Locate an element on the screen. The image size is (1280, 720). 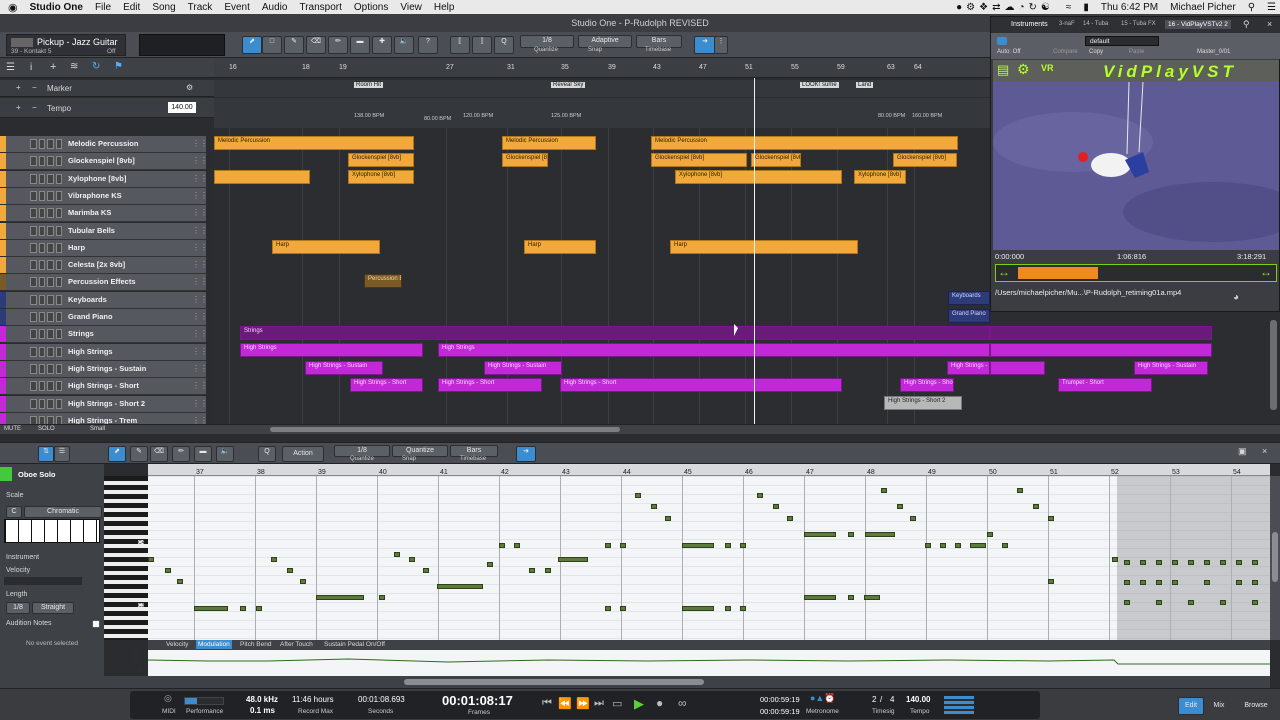
master-output: Master_0/01 is located at coordinates (1213, 52).